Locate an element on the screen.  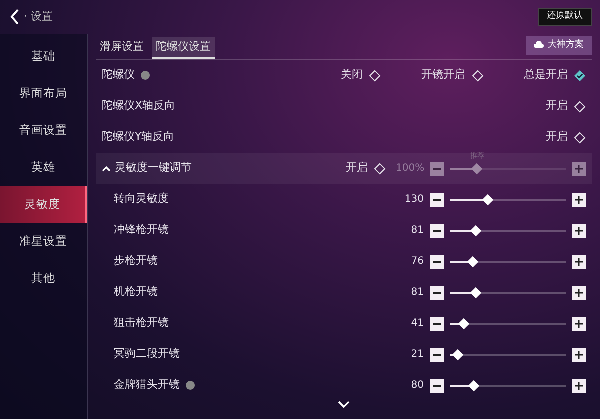
setting-label: 金牌猎头开镜 is located at coordinates (147, 385).